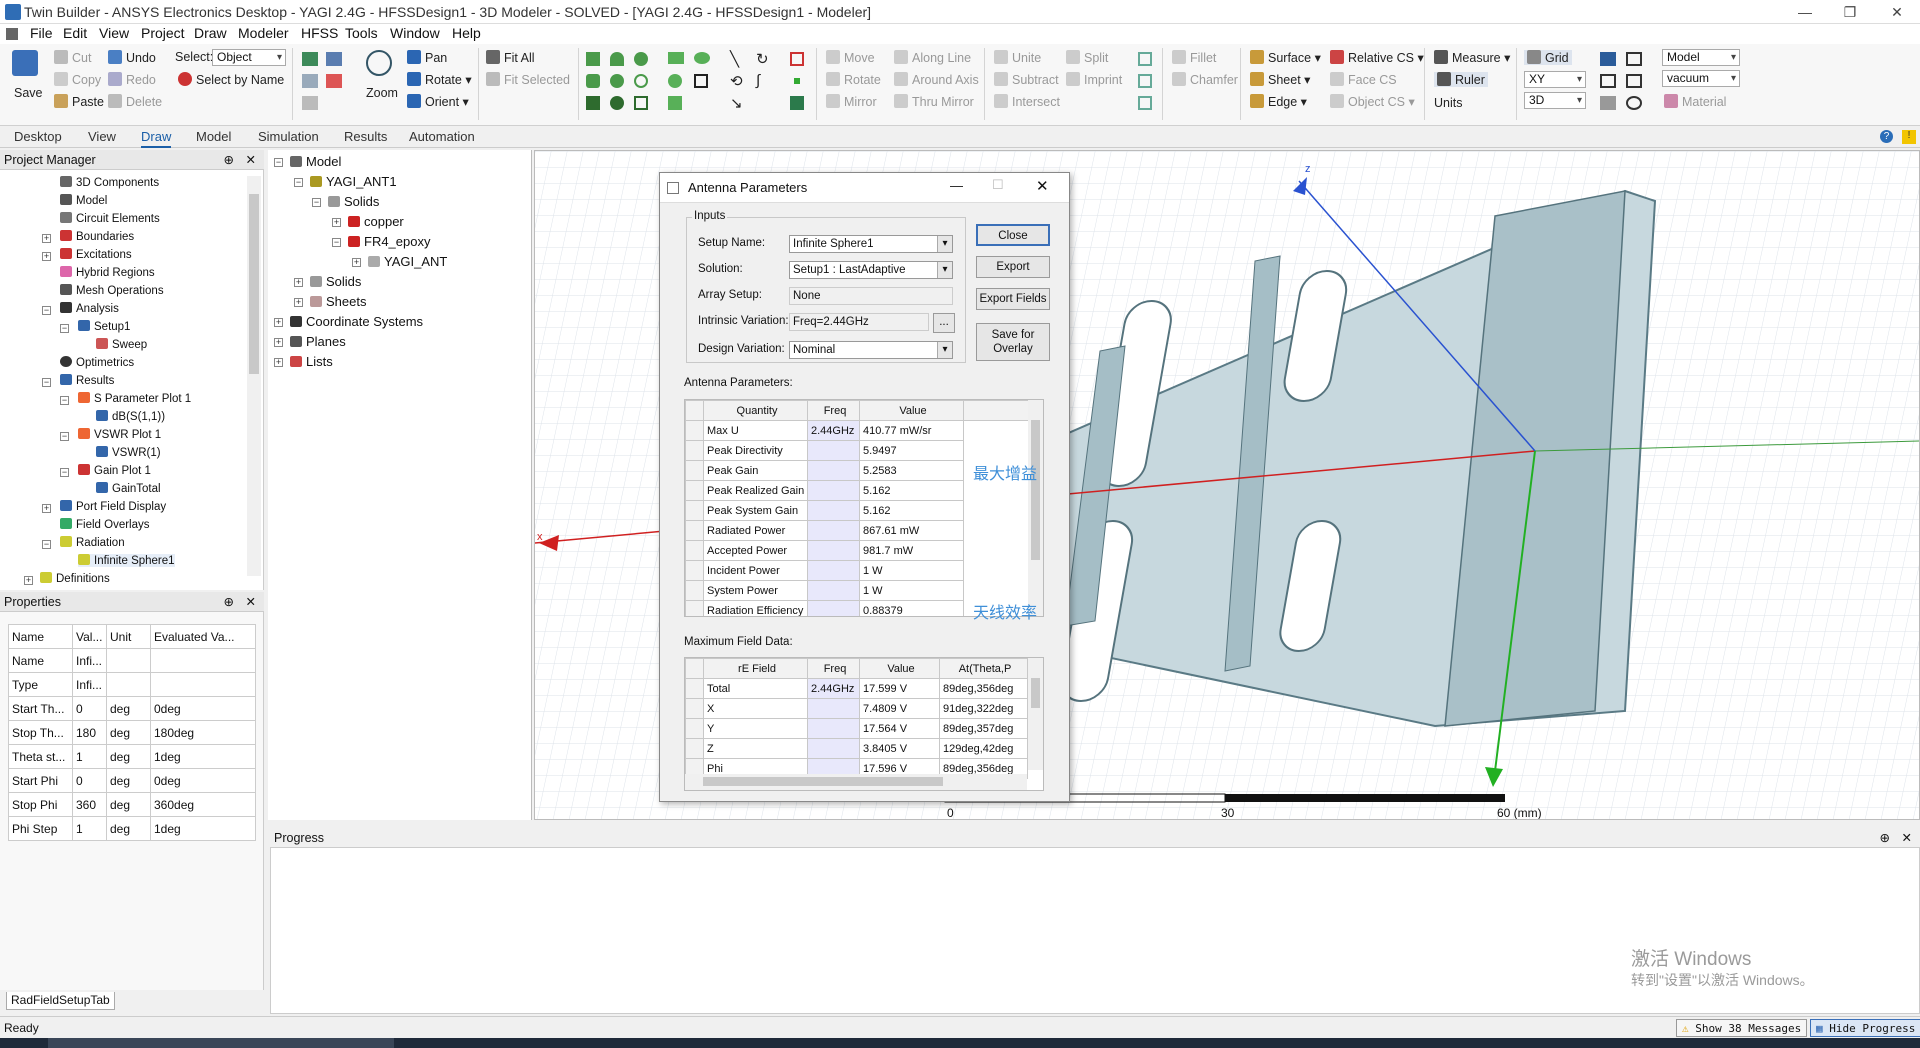  What do you see at coordinates (797, 103) in the screenshot?
I see `plane-icon` at bounding box center [797, 103].